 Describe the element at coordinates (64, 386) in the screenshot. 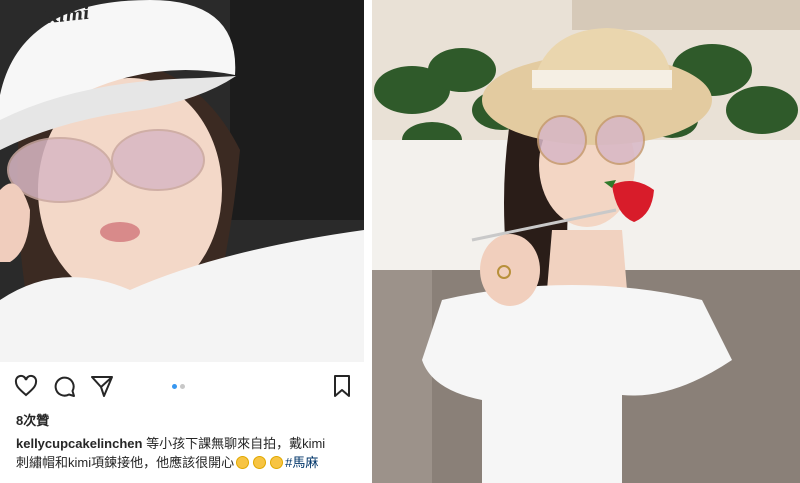

I see `comment-icon` at that location.